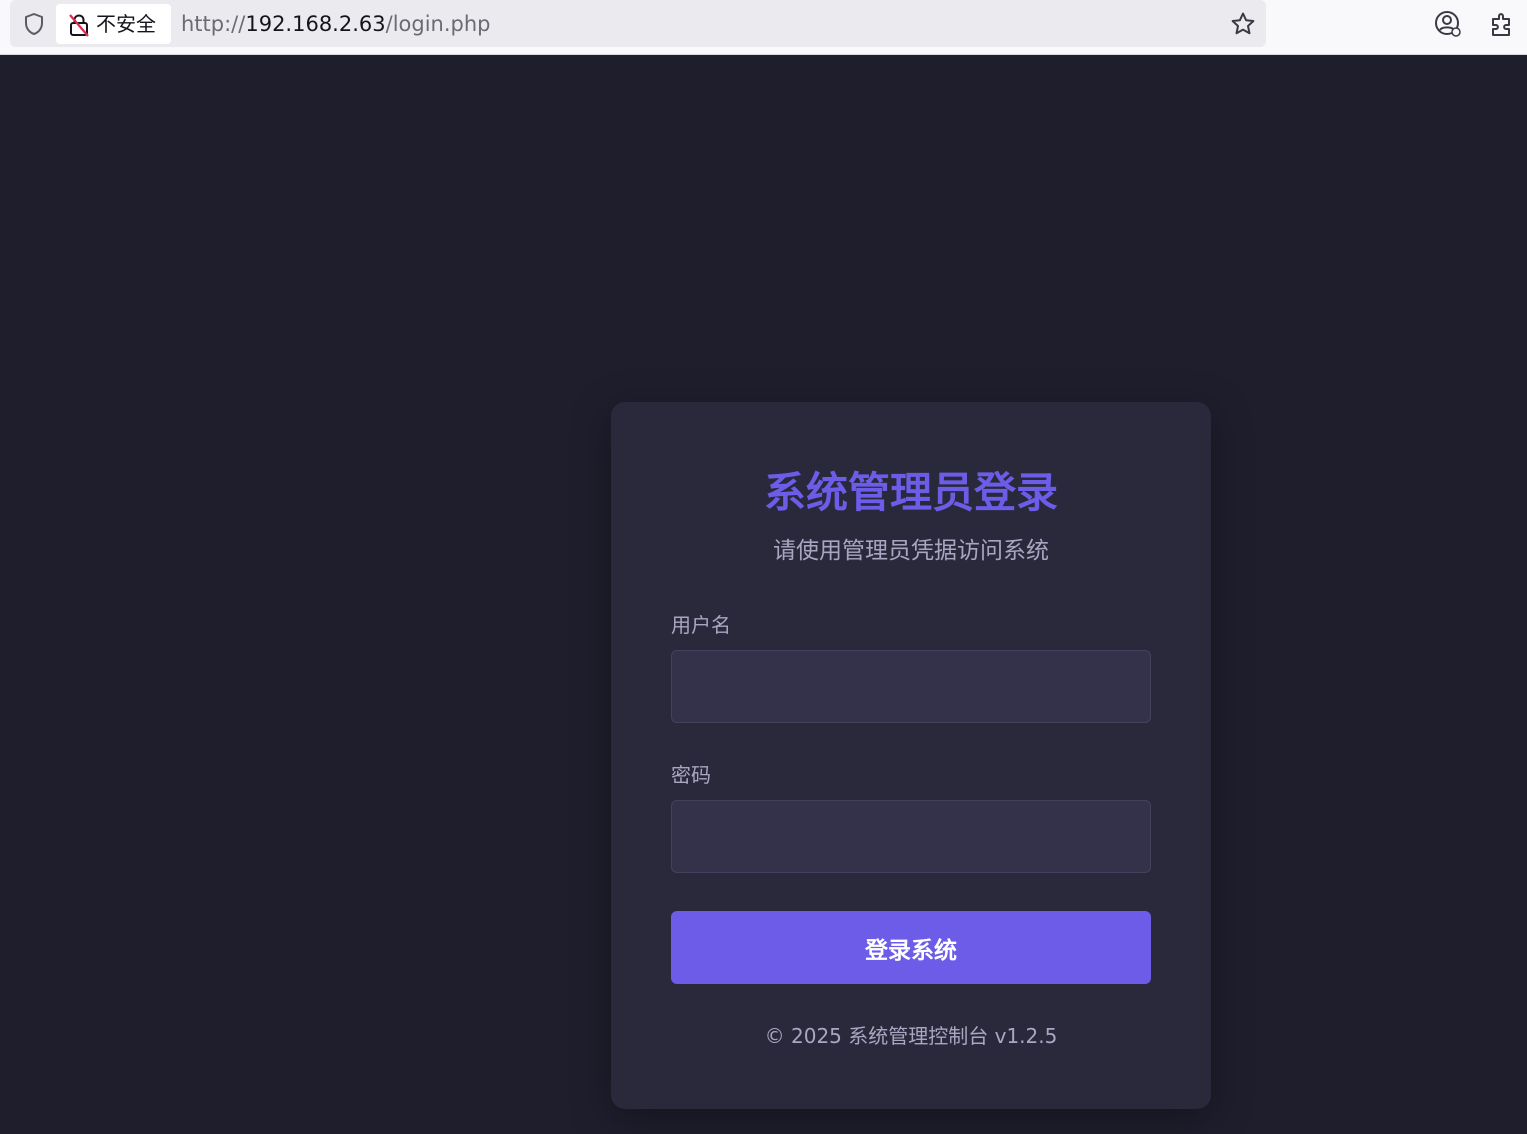 The width and height of the screenshot is (1527, 1134). I want to click on lock-insecure-icon, so click(79, 25).